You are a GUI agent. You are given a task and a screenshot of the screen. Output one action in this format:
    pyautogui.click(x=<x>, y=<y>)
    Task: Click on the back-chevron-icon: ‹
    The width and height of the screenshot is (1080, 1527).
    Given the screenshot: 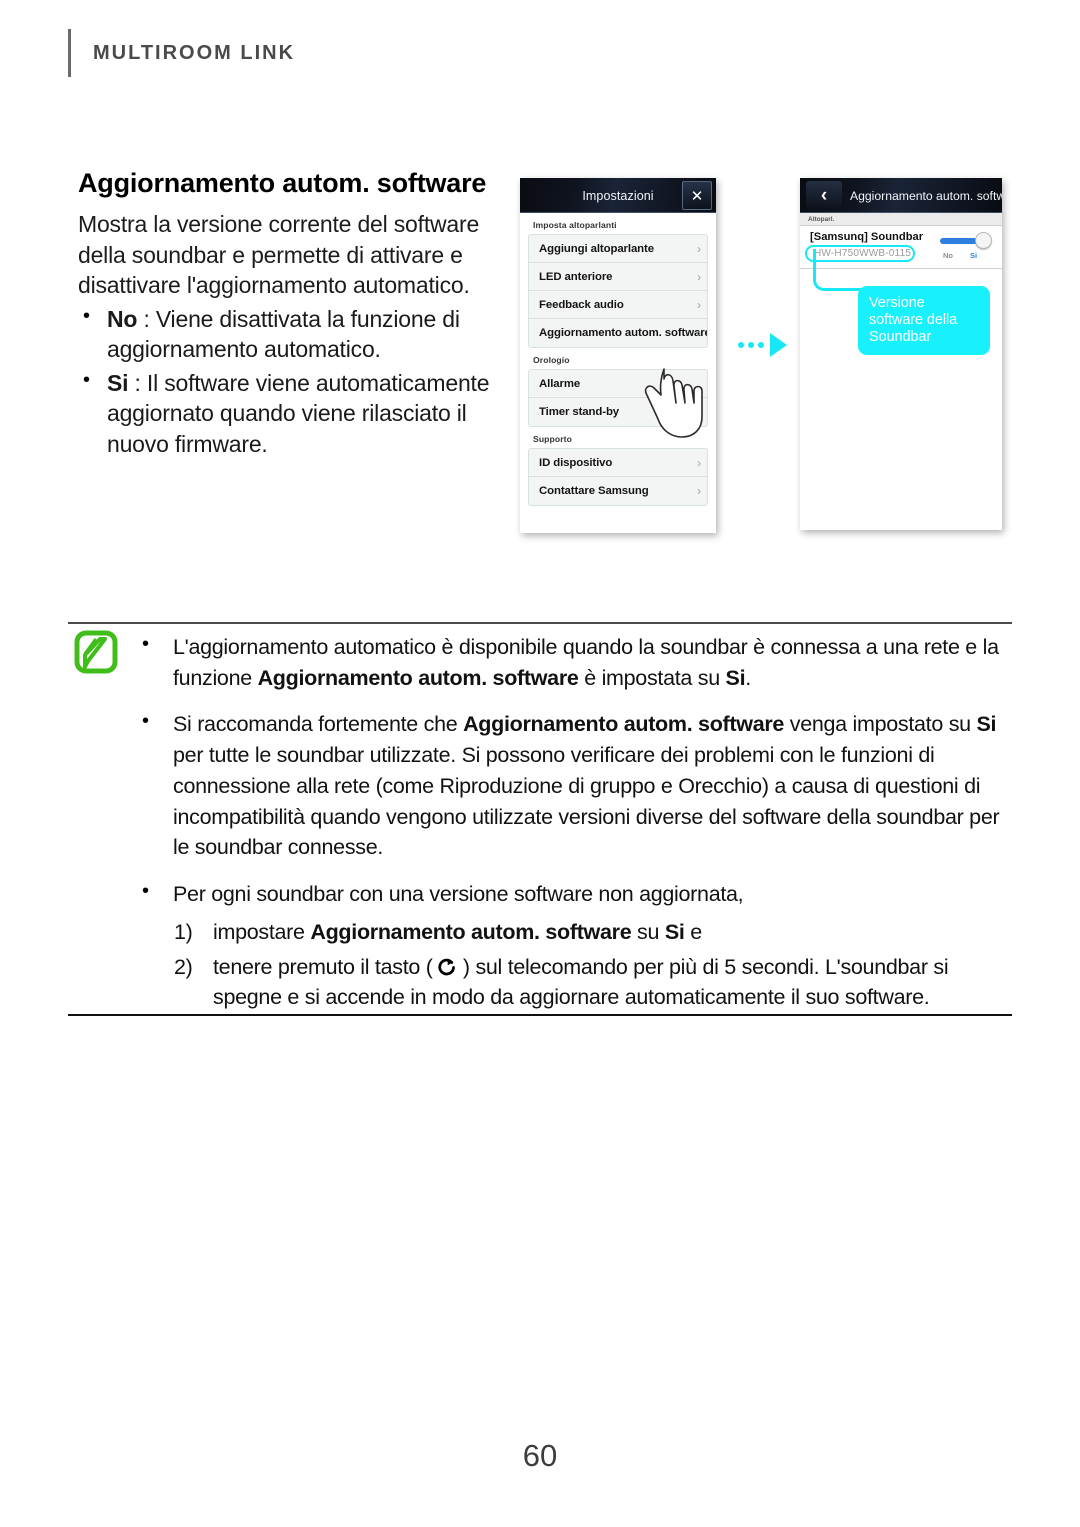 What is the action you would take?
    pyautogui.click(x=824, y=195)
    